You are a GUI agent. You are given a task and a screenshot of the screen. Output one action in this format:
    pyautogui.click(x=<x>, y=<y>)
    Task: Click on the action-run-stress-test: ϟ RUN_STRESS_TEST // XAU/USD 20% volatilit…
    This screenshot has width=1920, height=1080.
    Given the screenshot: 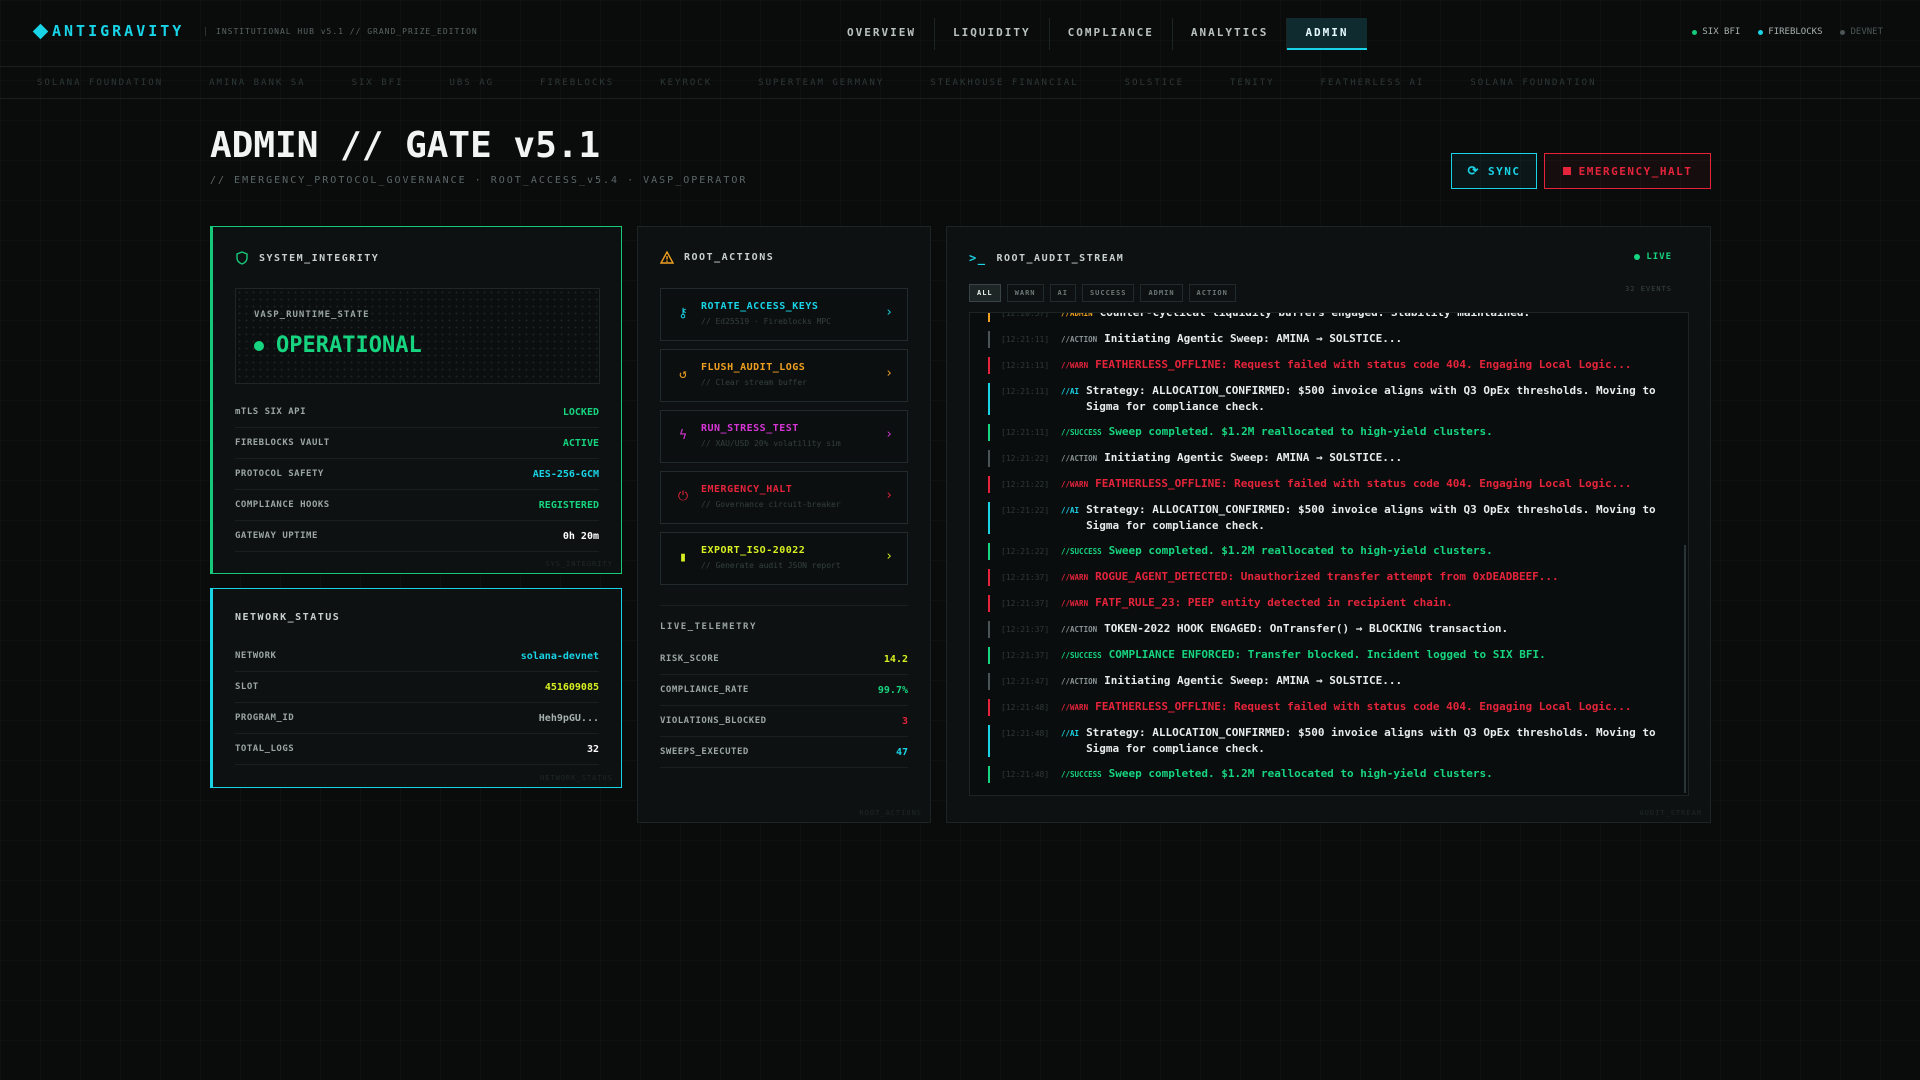 What is the action you would take?
    pyautogui.click(x=784, y=436)
    